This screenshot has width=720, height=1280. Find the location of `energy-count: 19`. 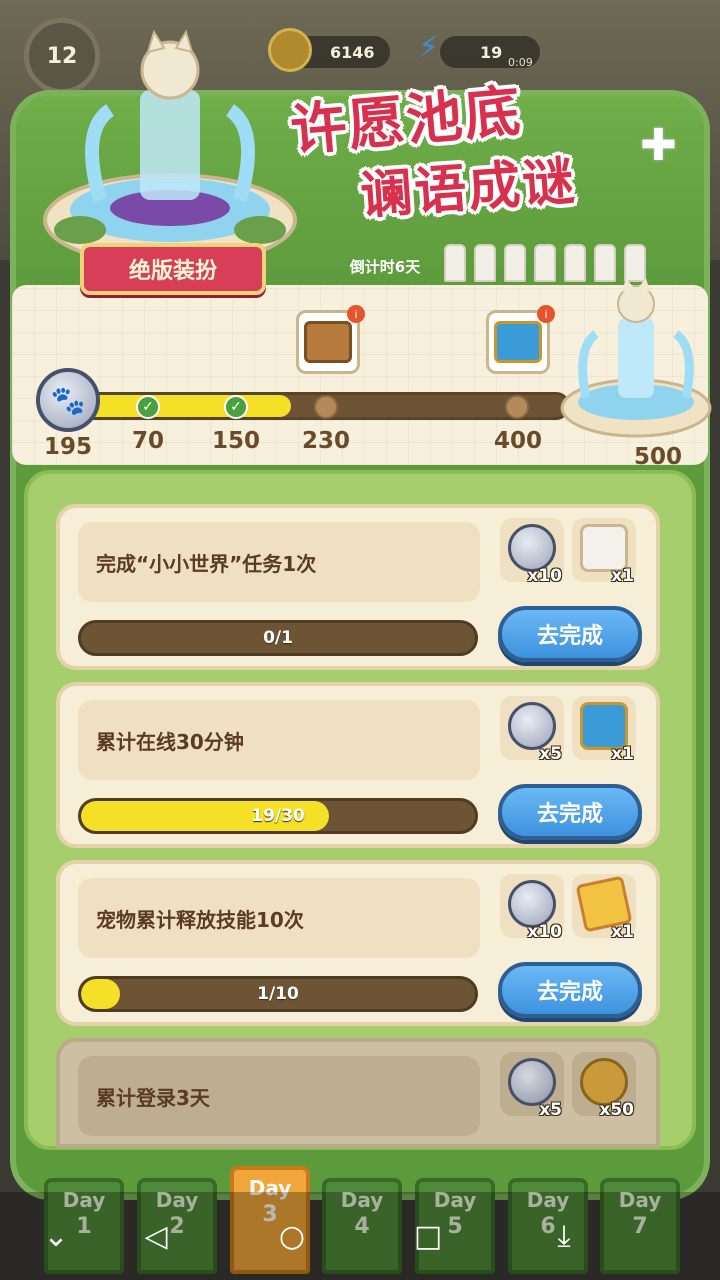

energy-count: 19 is located at coordinates (491, 52).